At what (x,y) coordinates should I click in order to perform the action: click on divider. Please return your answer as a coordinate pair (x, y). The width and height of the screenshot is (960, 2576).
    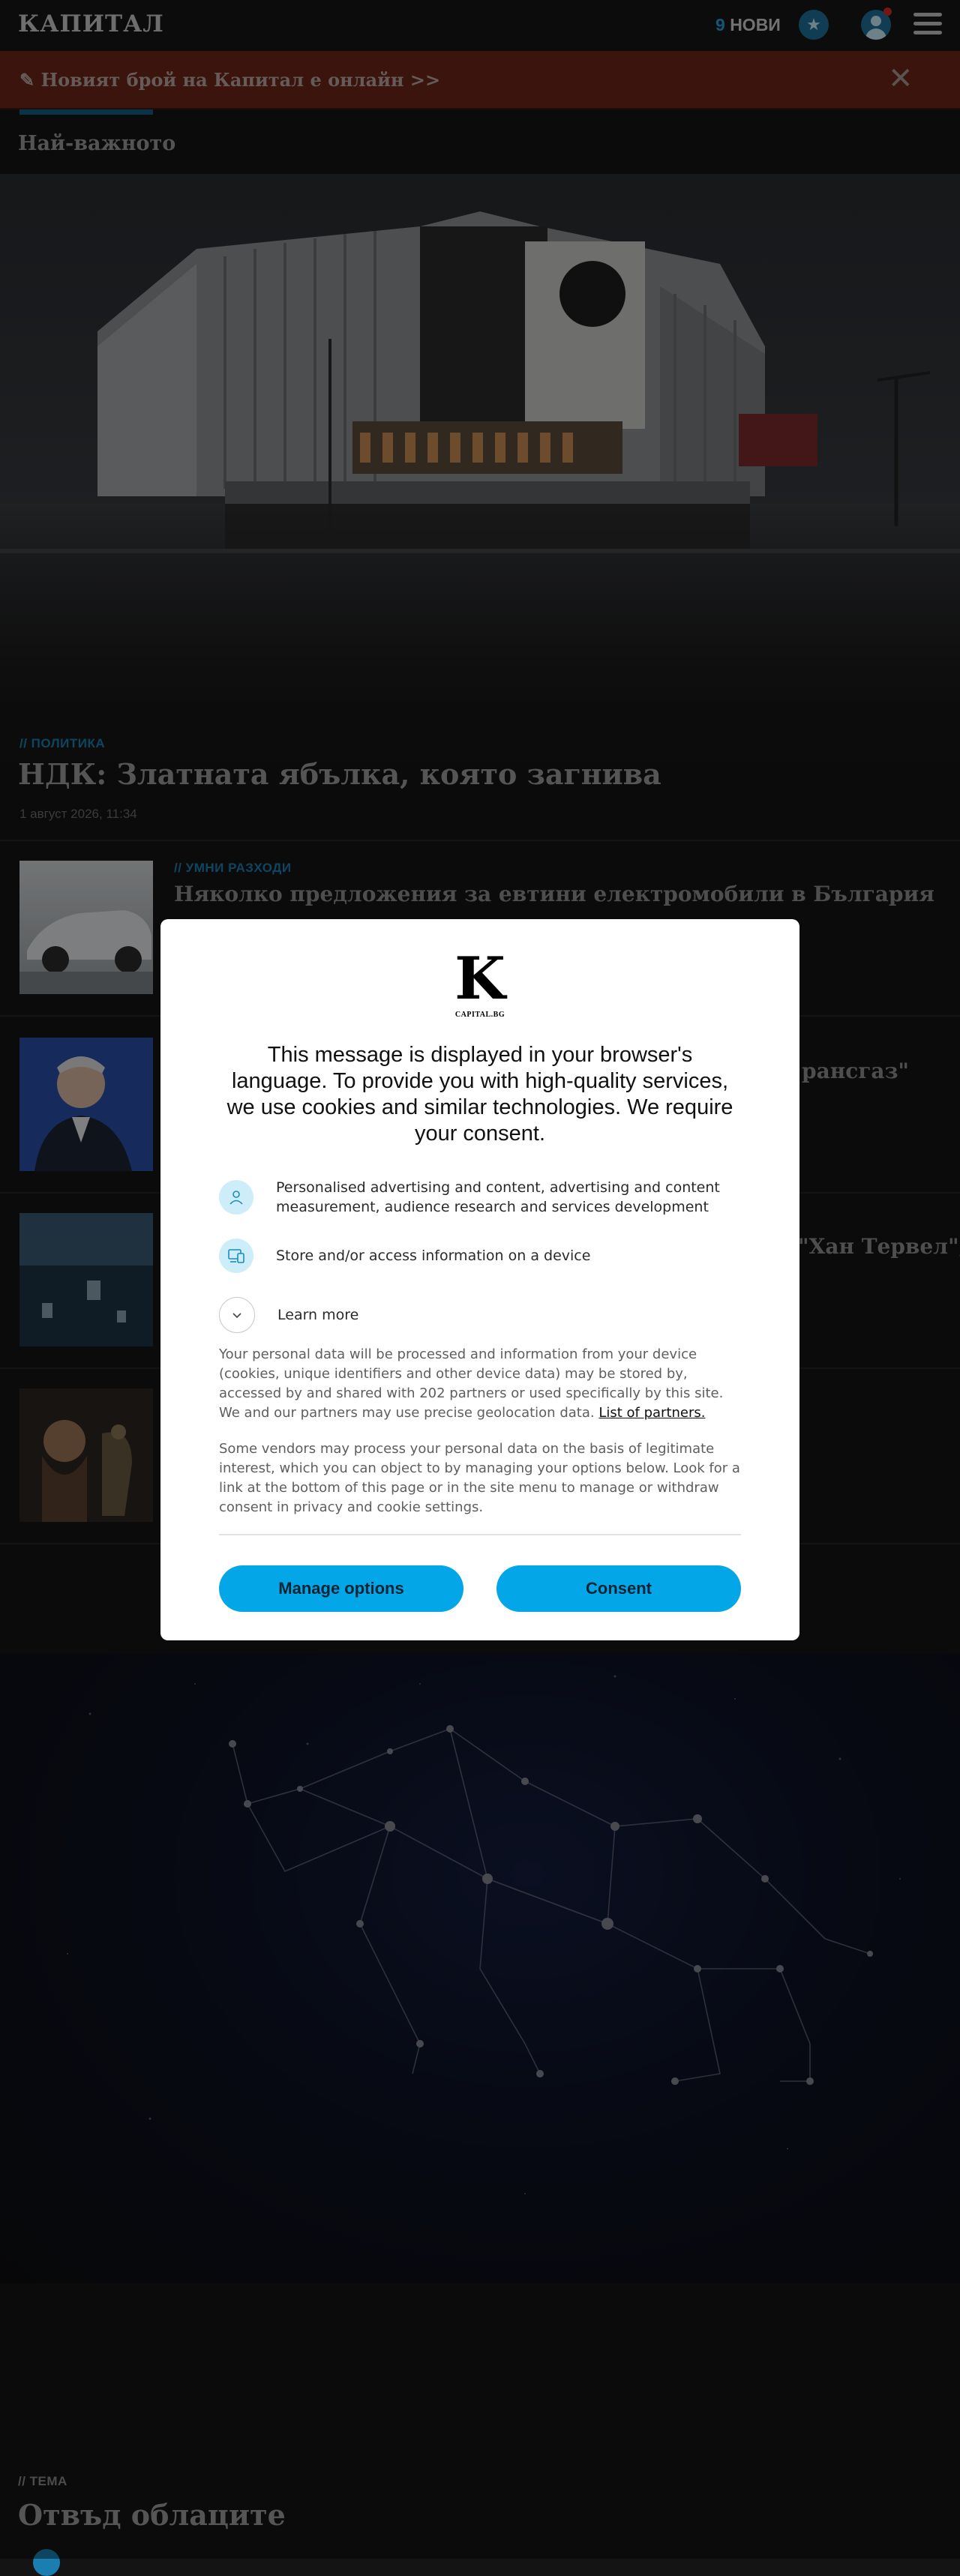
    Looking at the image, I should click on (480, 1535).